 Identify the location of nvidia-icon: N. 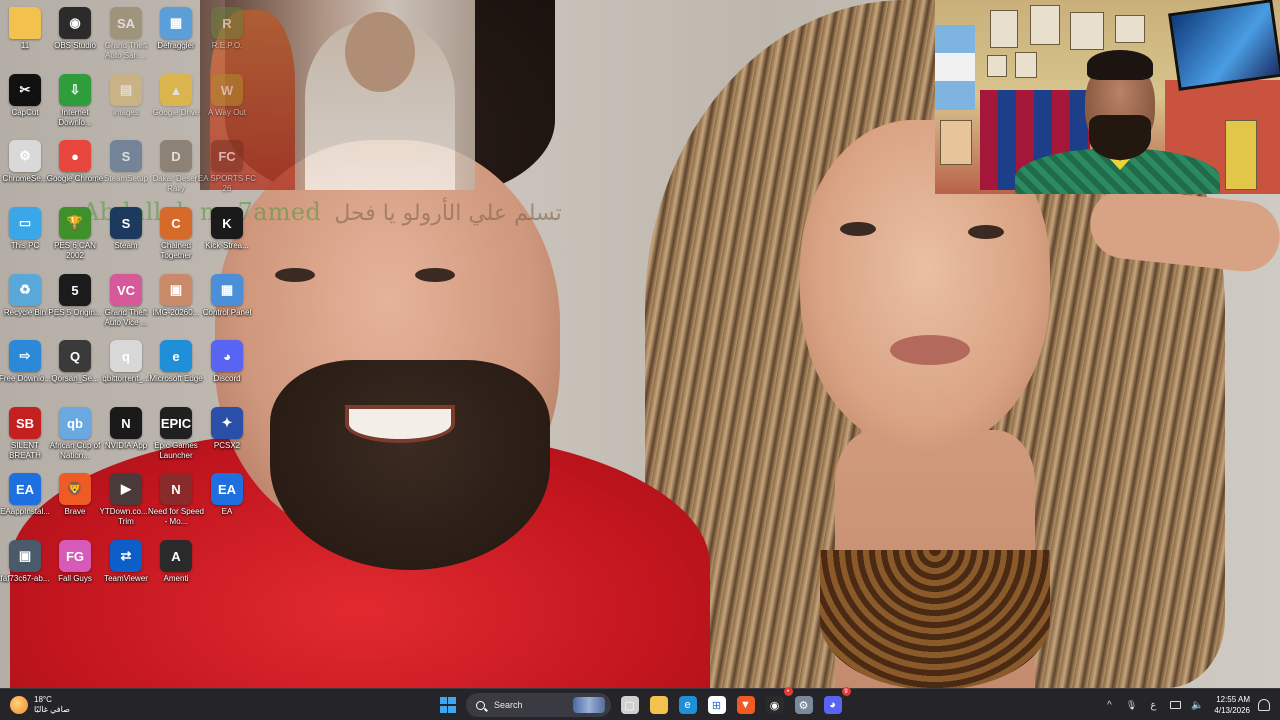
(126, 423).